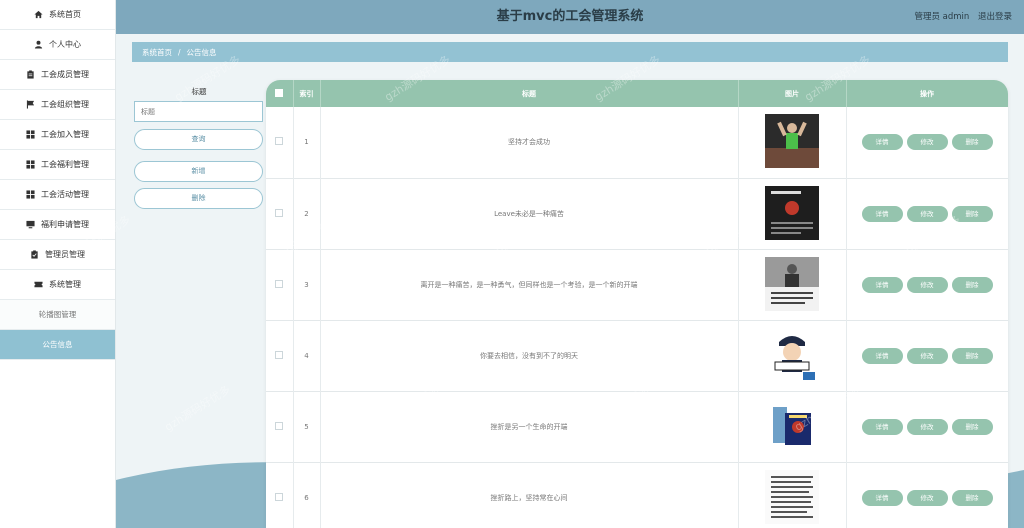  I want to click on add-button: 新增, so click(198, 171).